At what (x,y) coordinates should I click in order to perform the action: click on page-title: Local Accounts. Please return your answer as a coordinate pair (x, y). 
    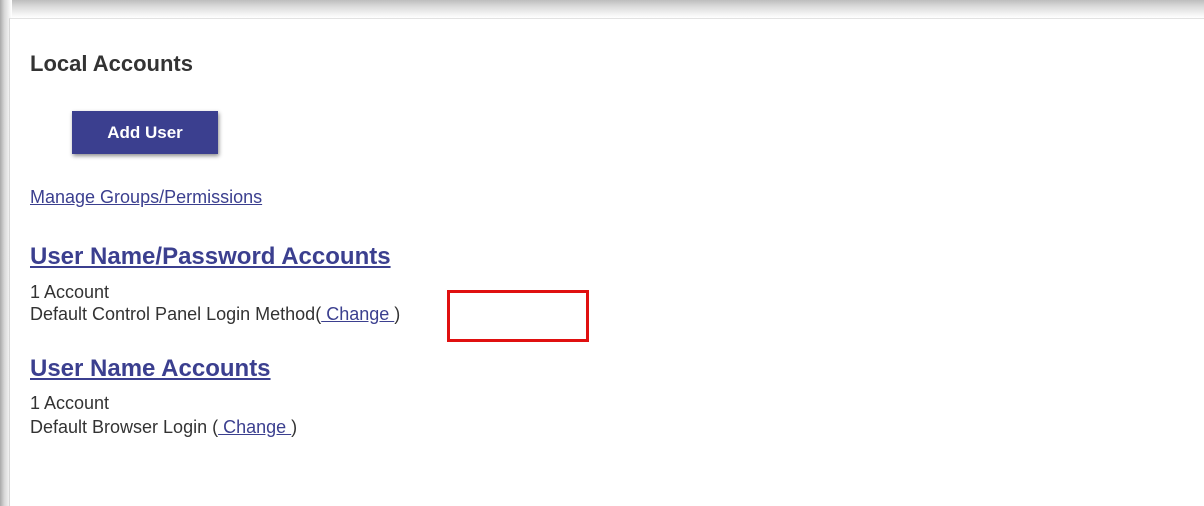
    Looking at the image, I should click on (111, 63).